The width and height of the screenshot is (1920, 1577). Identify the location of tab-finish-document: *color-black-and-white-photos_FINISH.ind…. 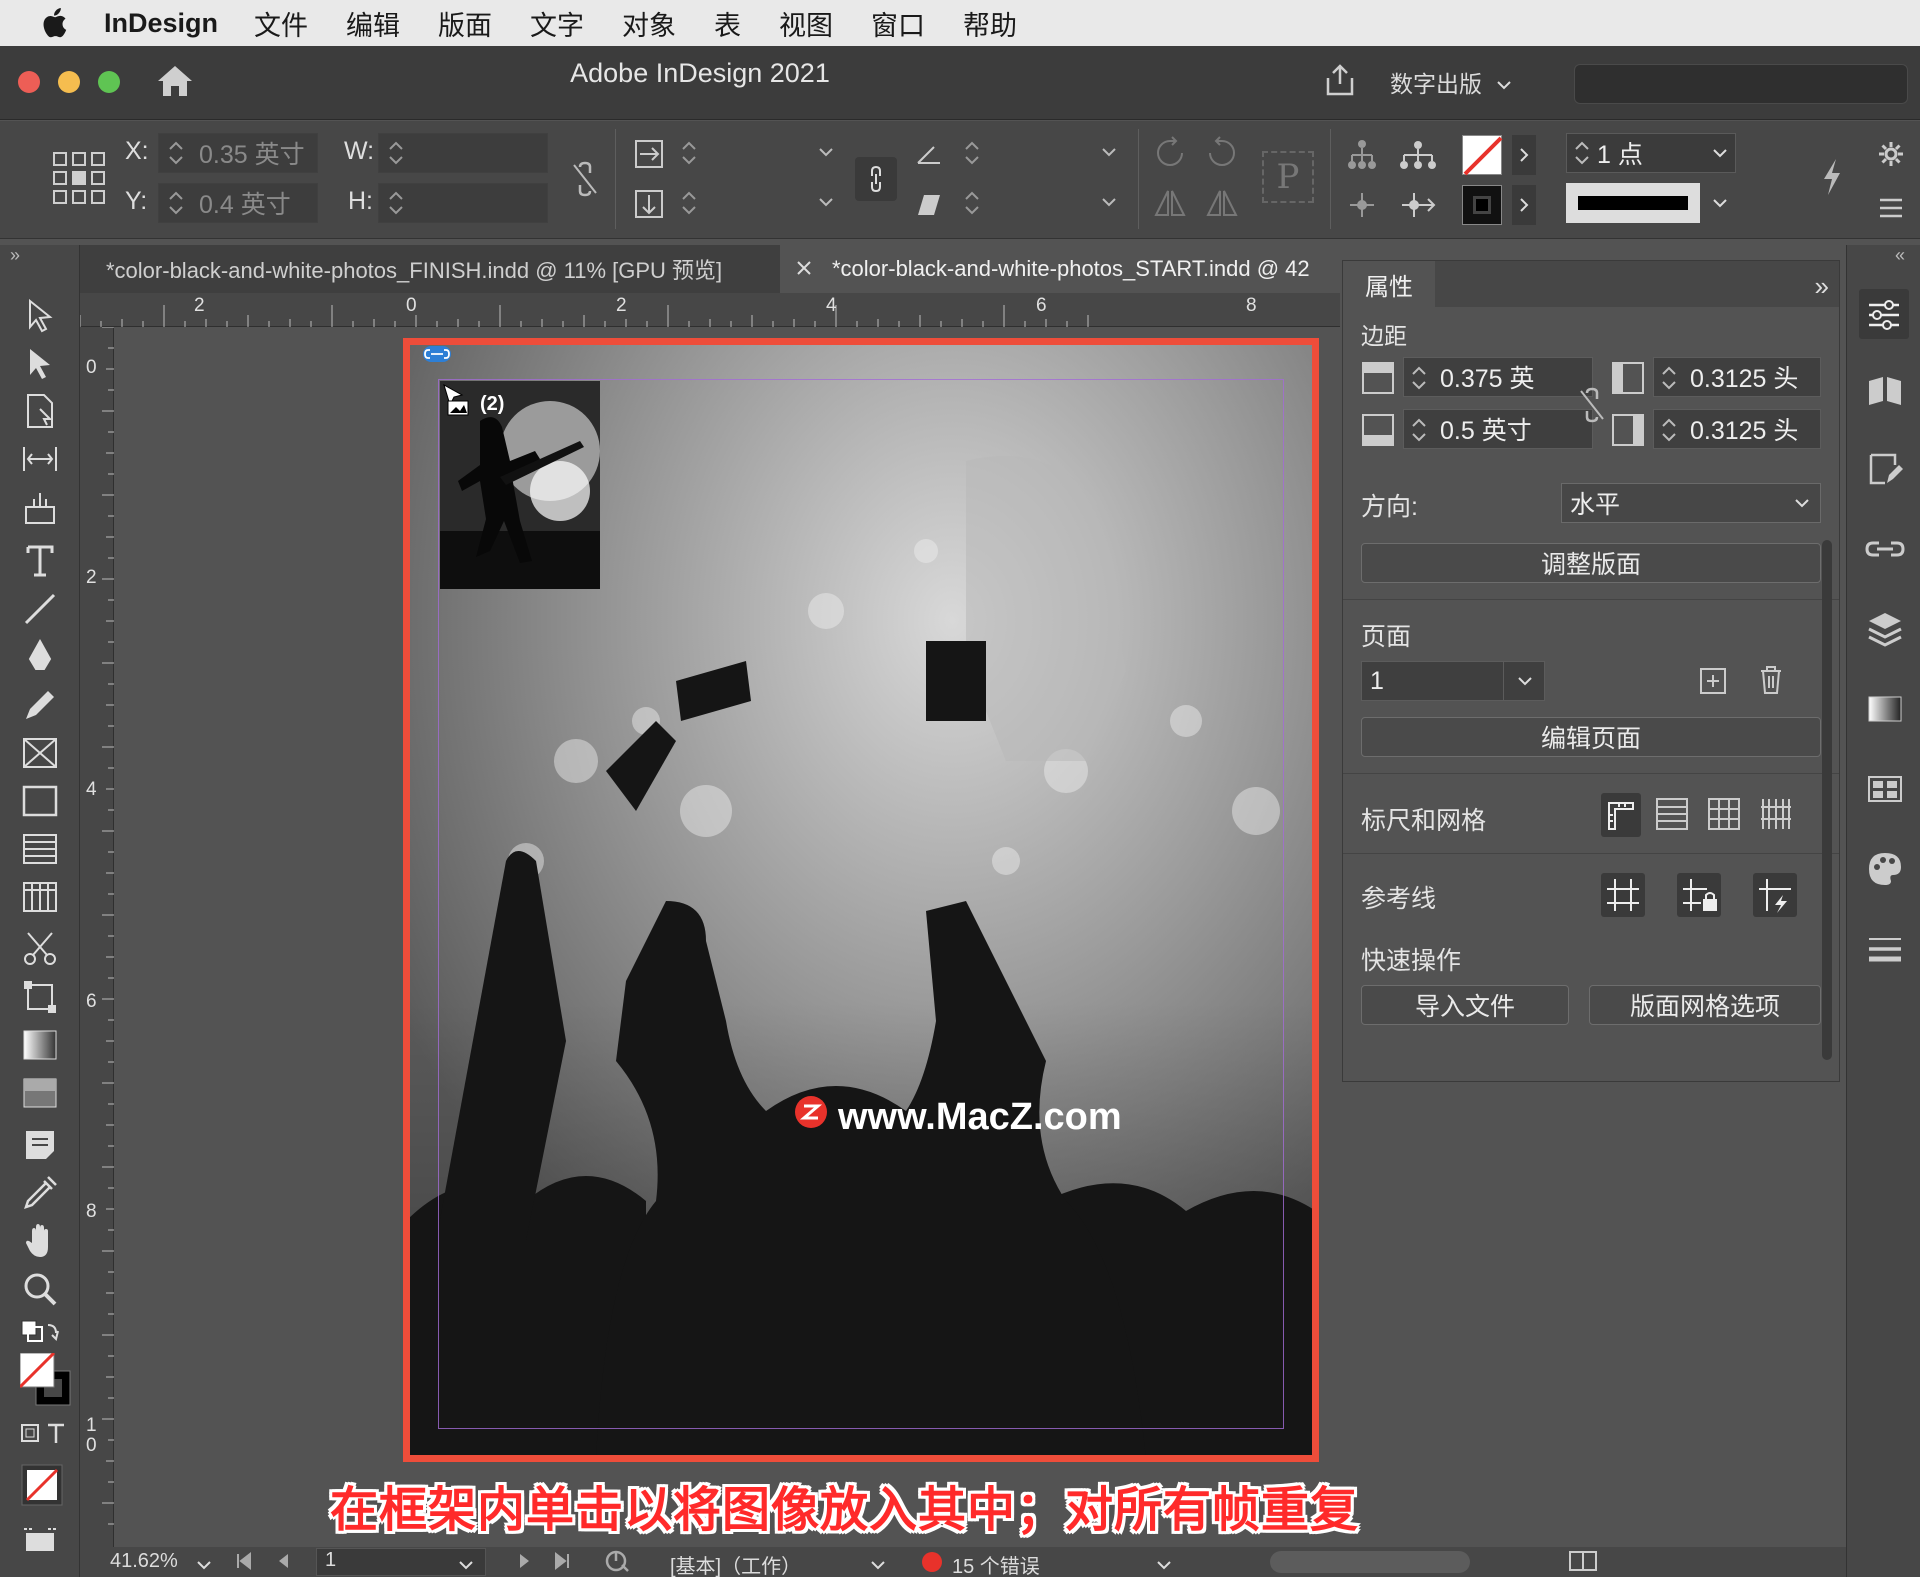
(425, 269).